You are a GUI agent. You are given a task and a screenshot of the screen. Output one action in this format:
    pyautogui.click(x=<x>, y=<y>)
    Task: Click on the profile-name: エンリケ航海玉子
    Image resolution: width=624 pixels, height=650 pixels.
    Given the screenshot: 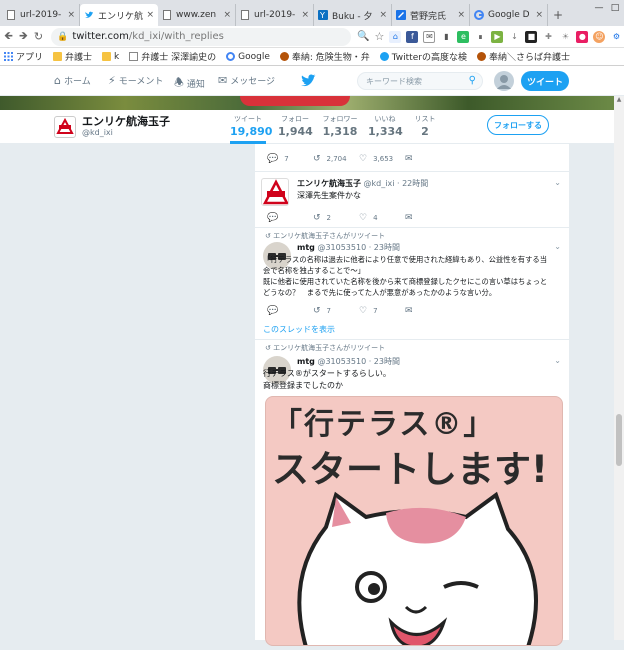 What is the action you would take?
    pyautogui.click(x=126, y=121)
    